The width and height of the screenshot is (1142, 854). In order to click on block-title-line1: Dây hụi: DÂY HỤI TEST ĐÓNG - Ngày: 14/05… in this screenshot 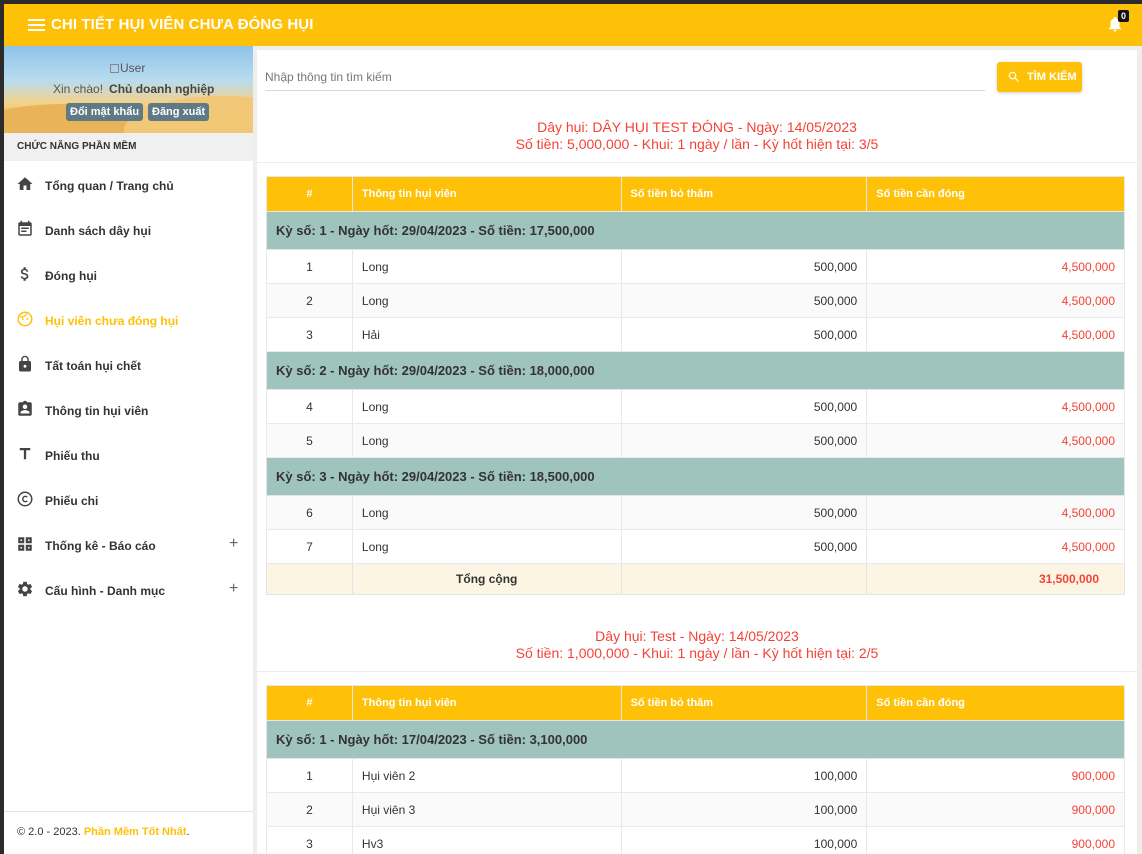, I will do `click(697, 127)`.